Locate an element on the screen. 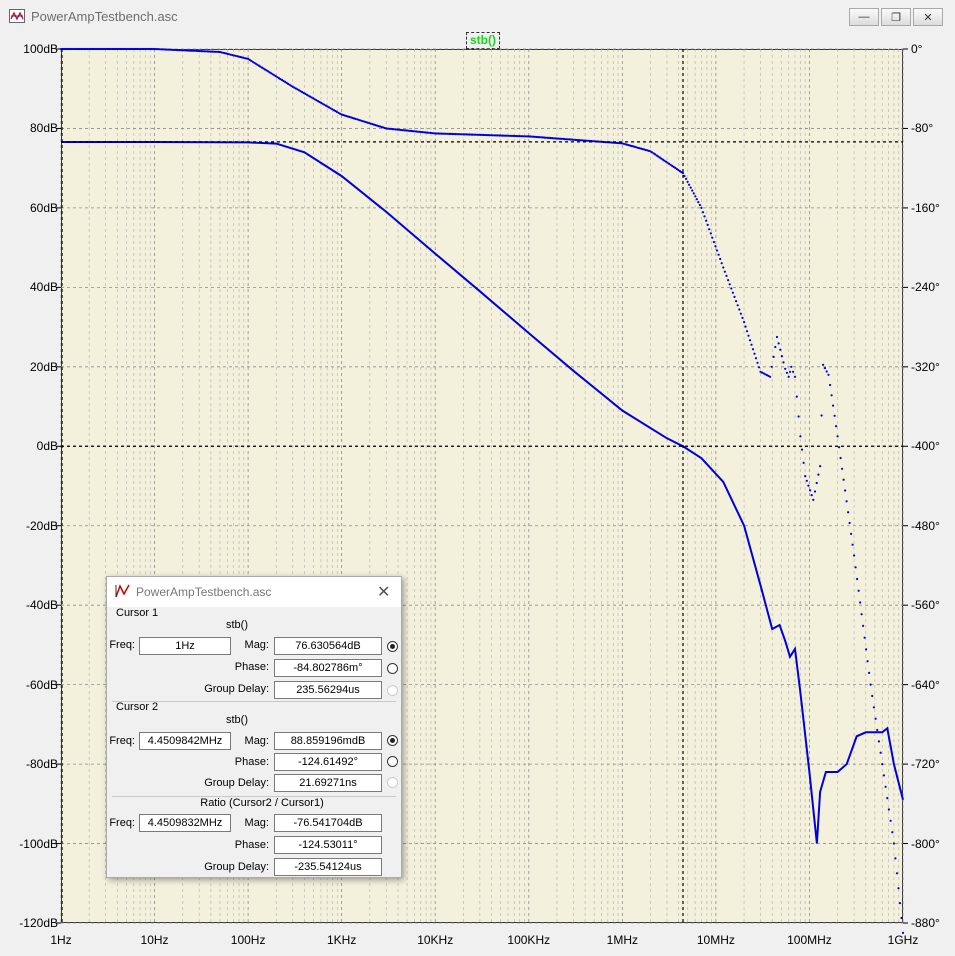  cursor2-phase-radio is located at coordinates (392, 761).